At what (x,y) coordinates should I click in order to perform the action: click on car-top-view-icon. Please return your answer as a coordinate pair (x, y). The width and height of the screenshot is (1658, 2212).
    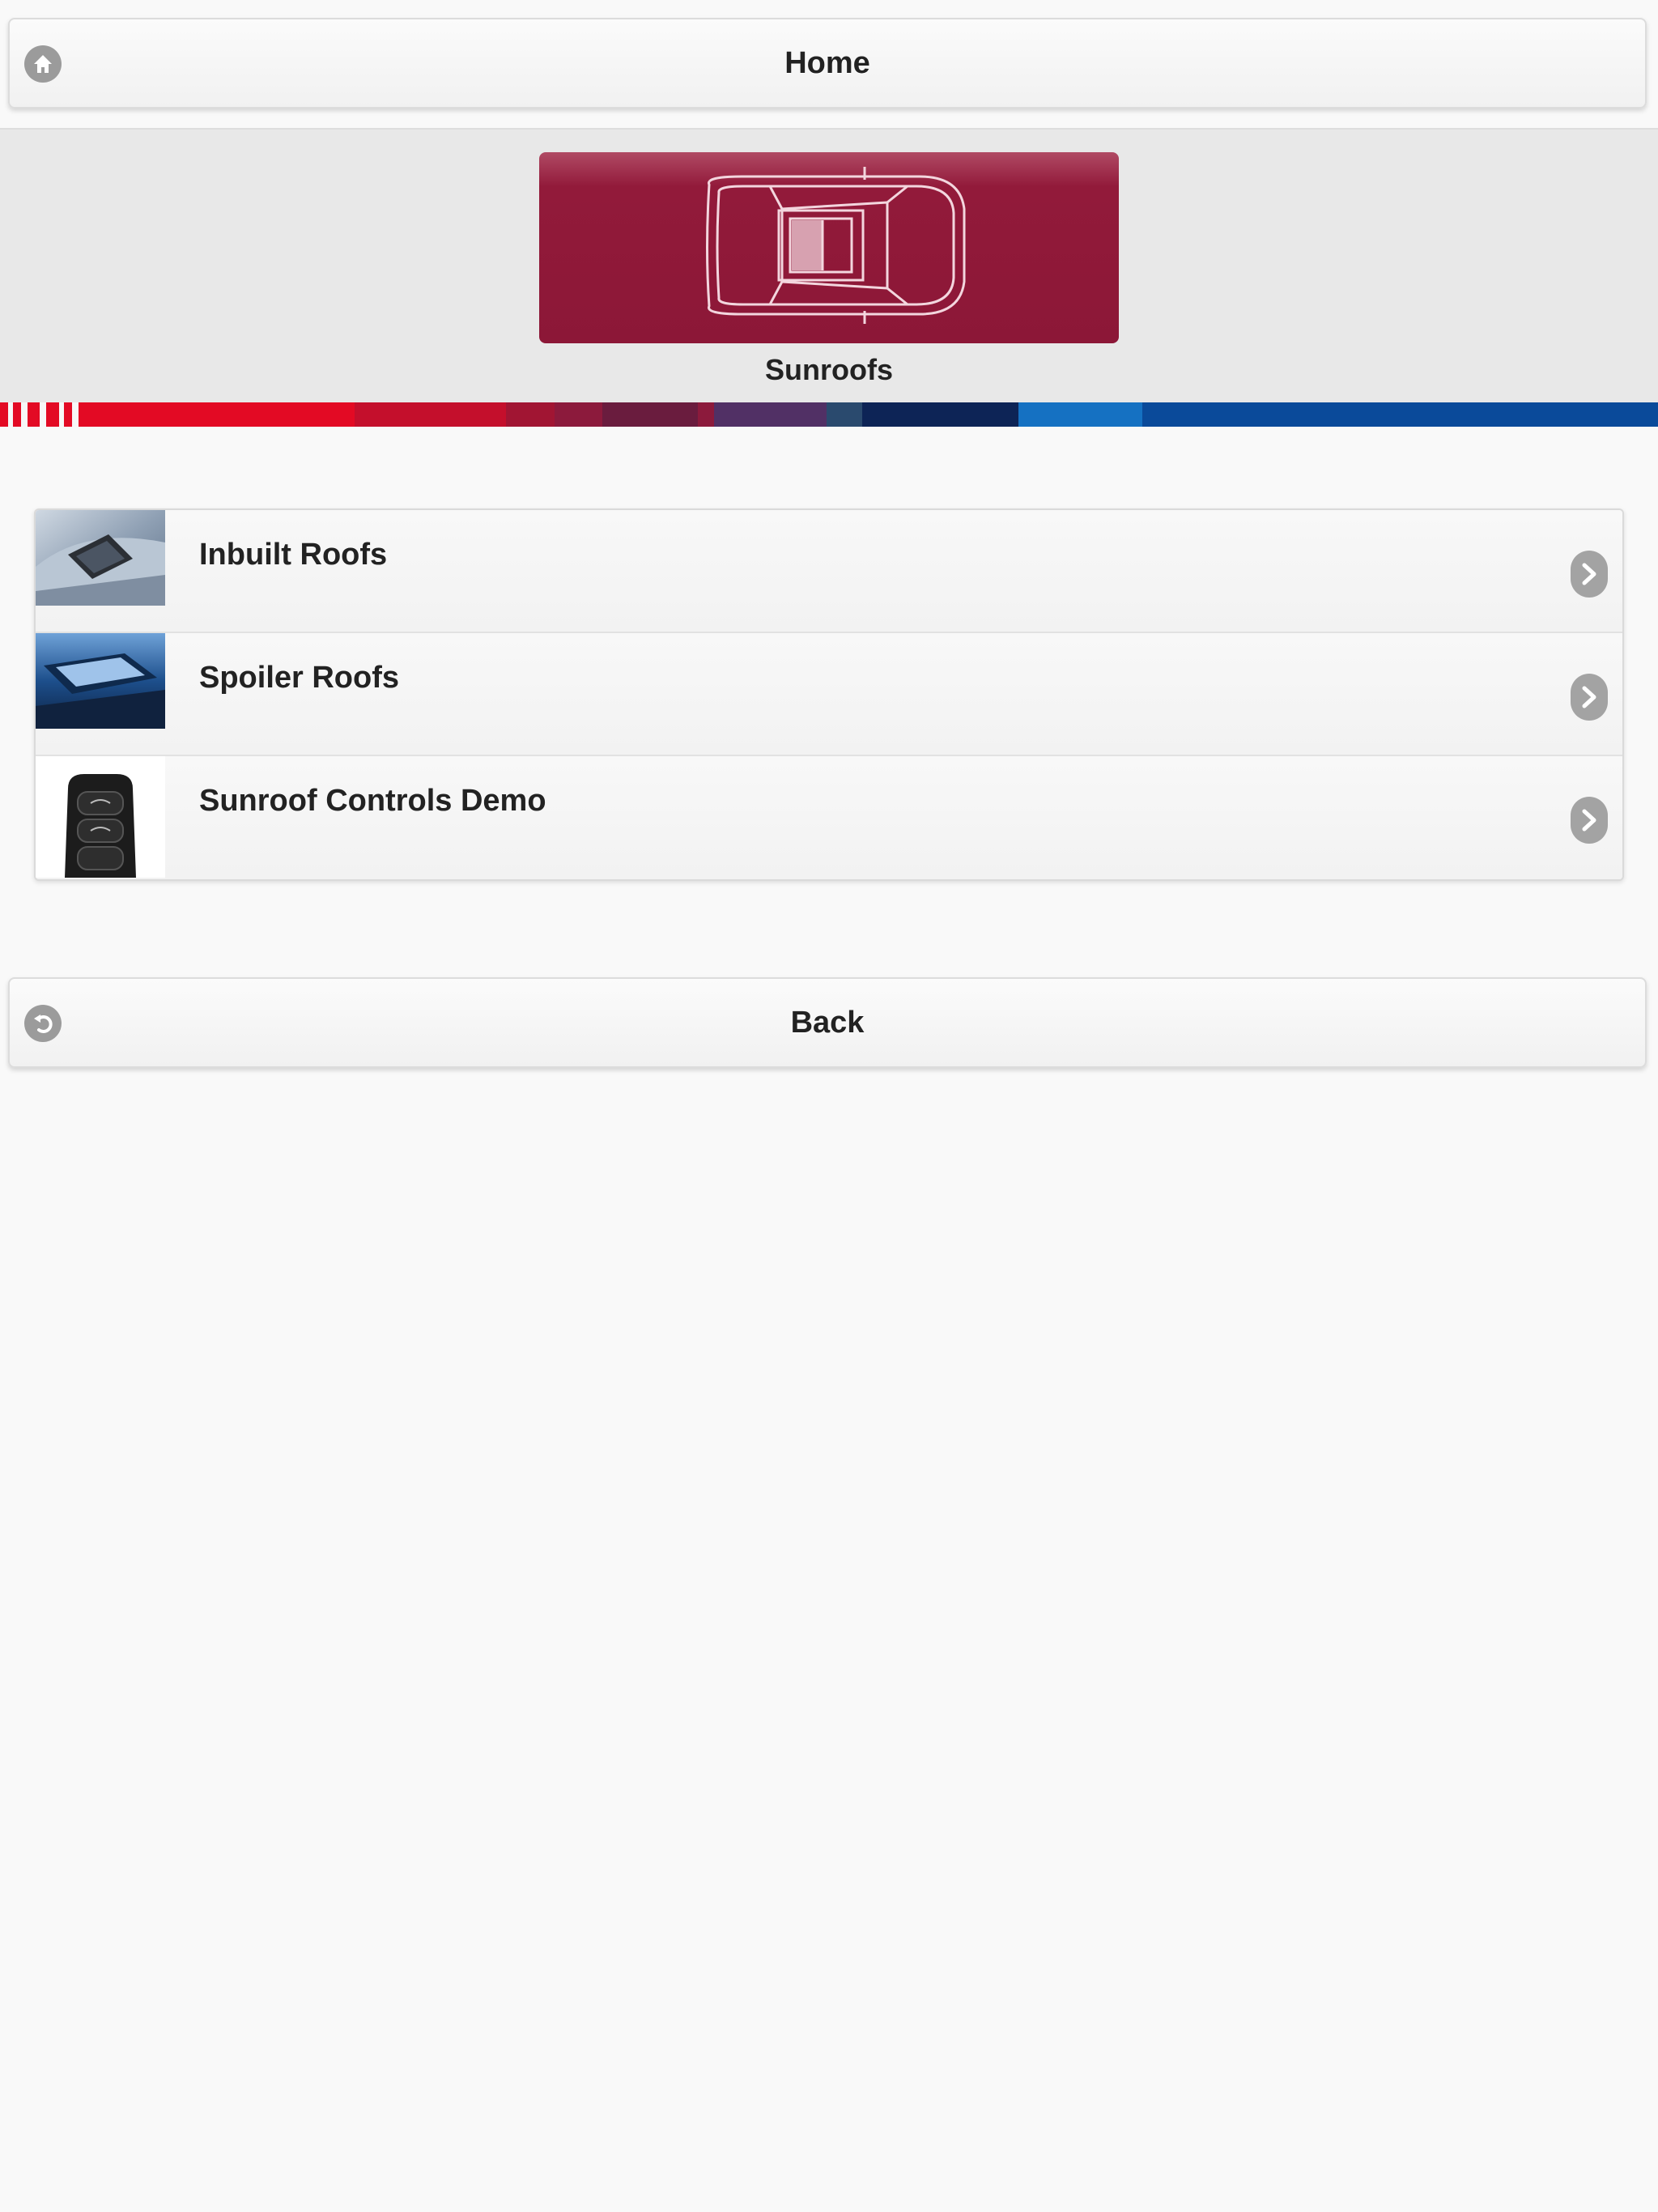
    Looking at the image, I should click on (836, 246).